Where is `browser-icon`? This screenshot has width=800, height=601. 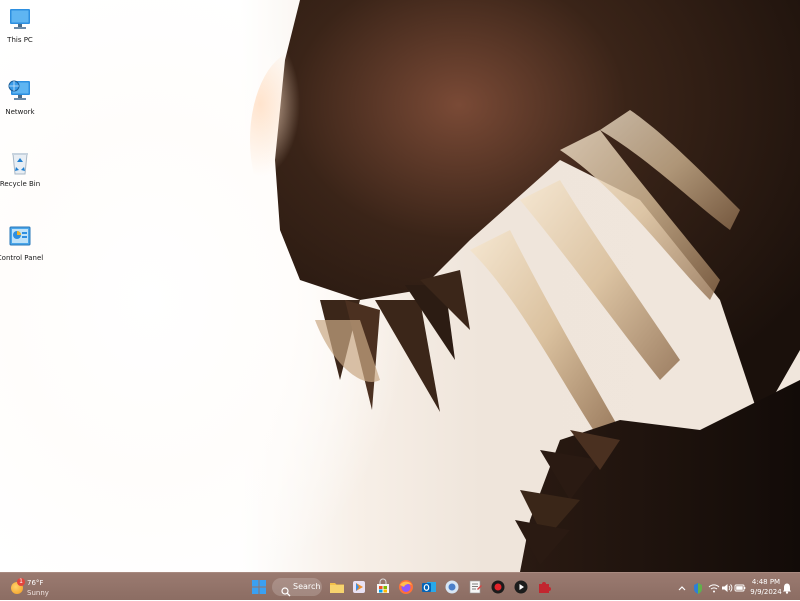
browser-icon is located at coordinates (452, 587).